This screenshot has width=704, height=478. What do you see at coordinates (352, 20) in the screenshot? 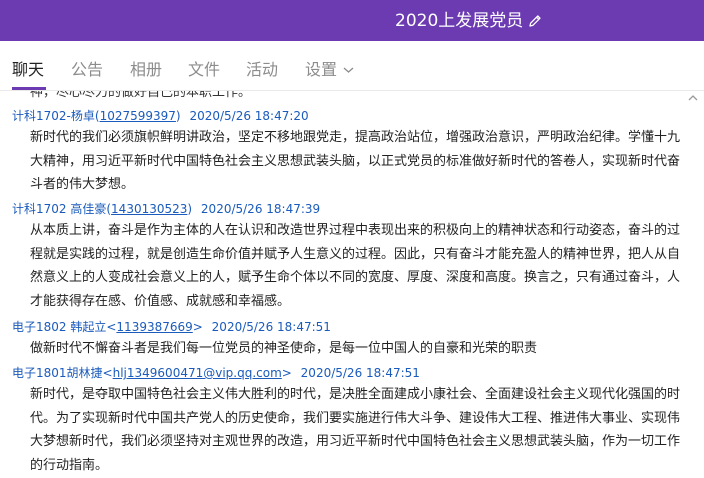
I see `title-bar: 2020上发展党员` at bounding box center [352, 20].